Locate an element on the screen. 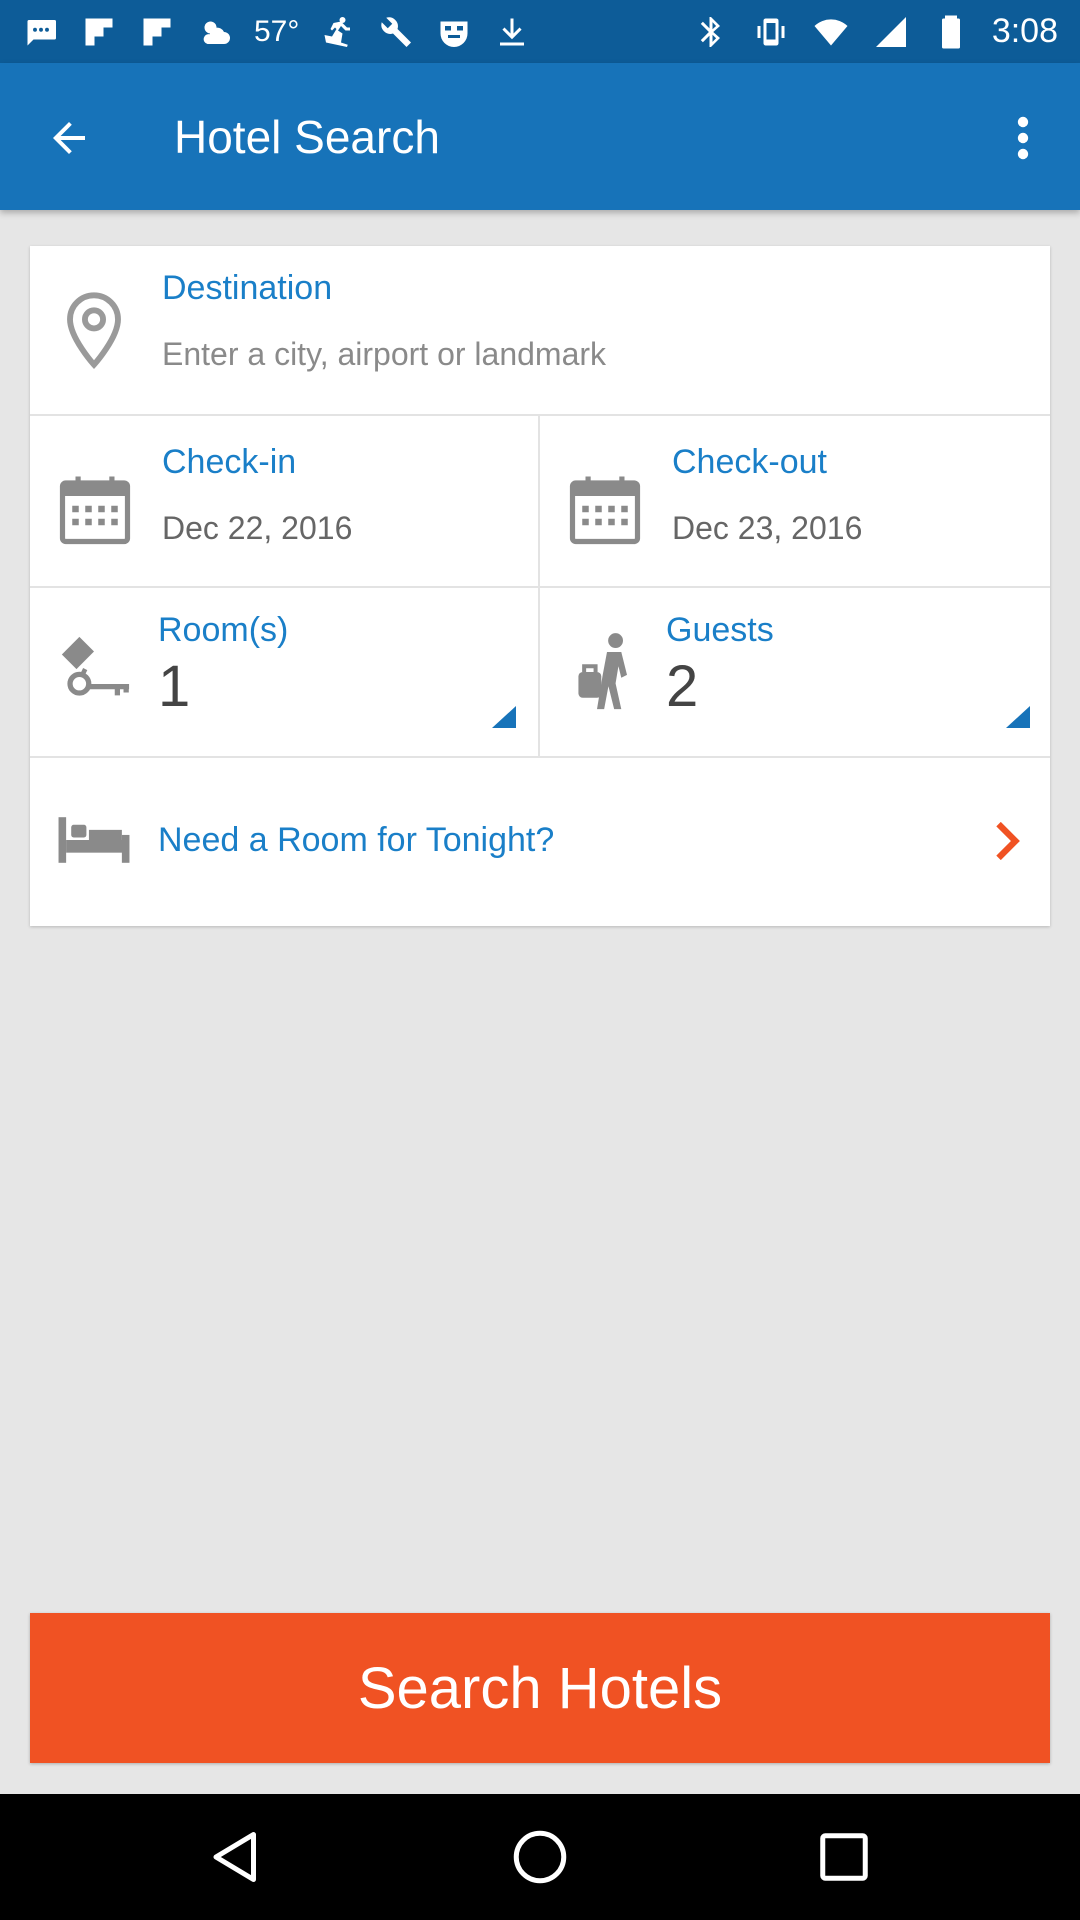 The width and height of the screenshot is (1080, 1920). overflow-menu-button is located at coordinates (1023, 138).